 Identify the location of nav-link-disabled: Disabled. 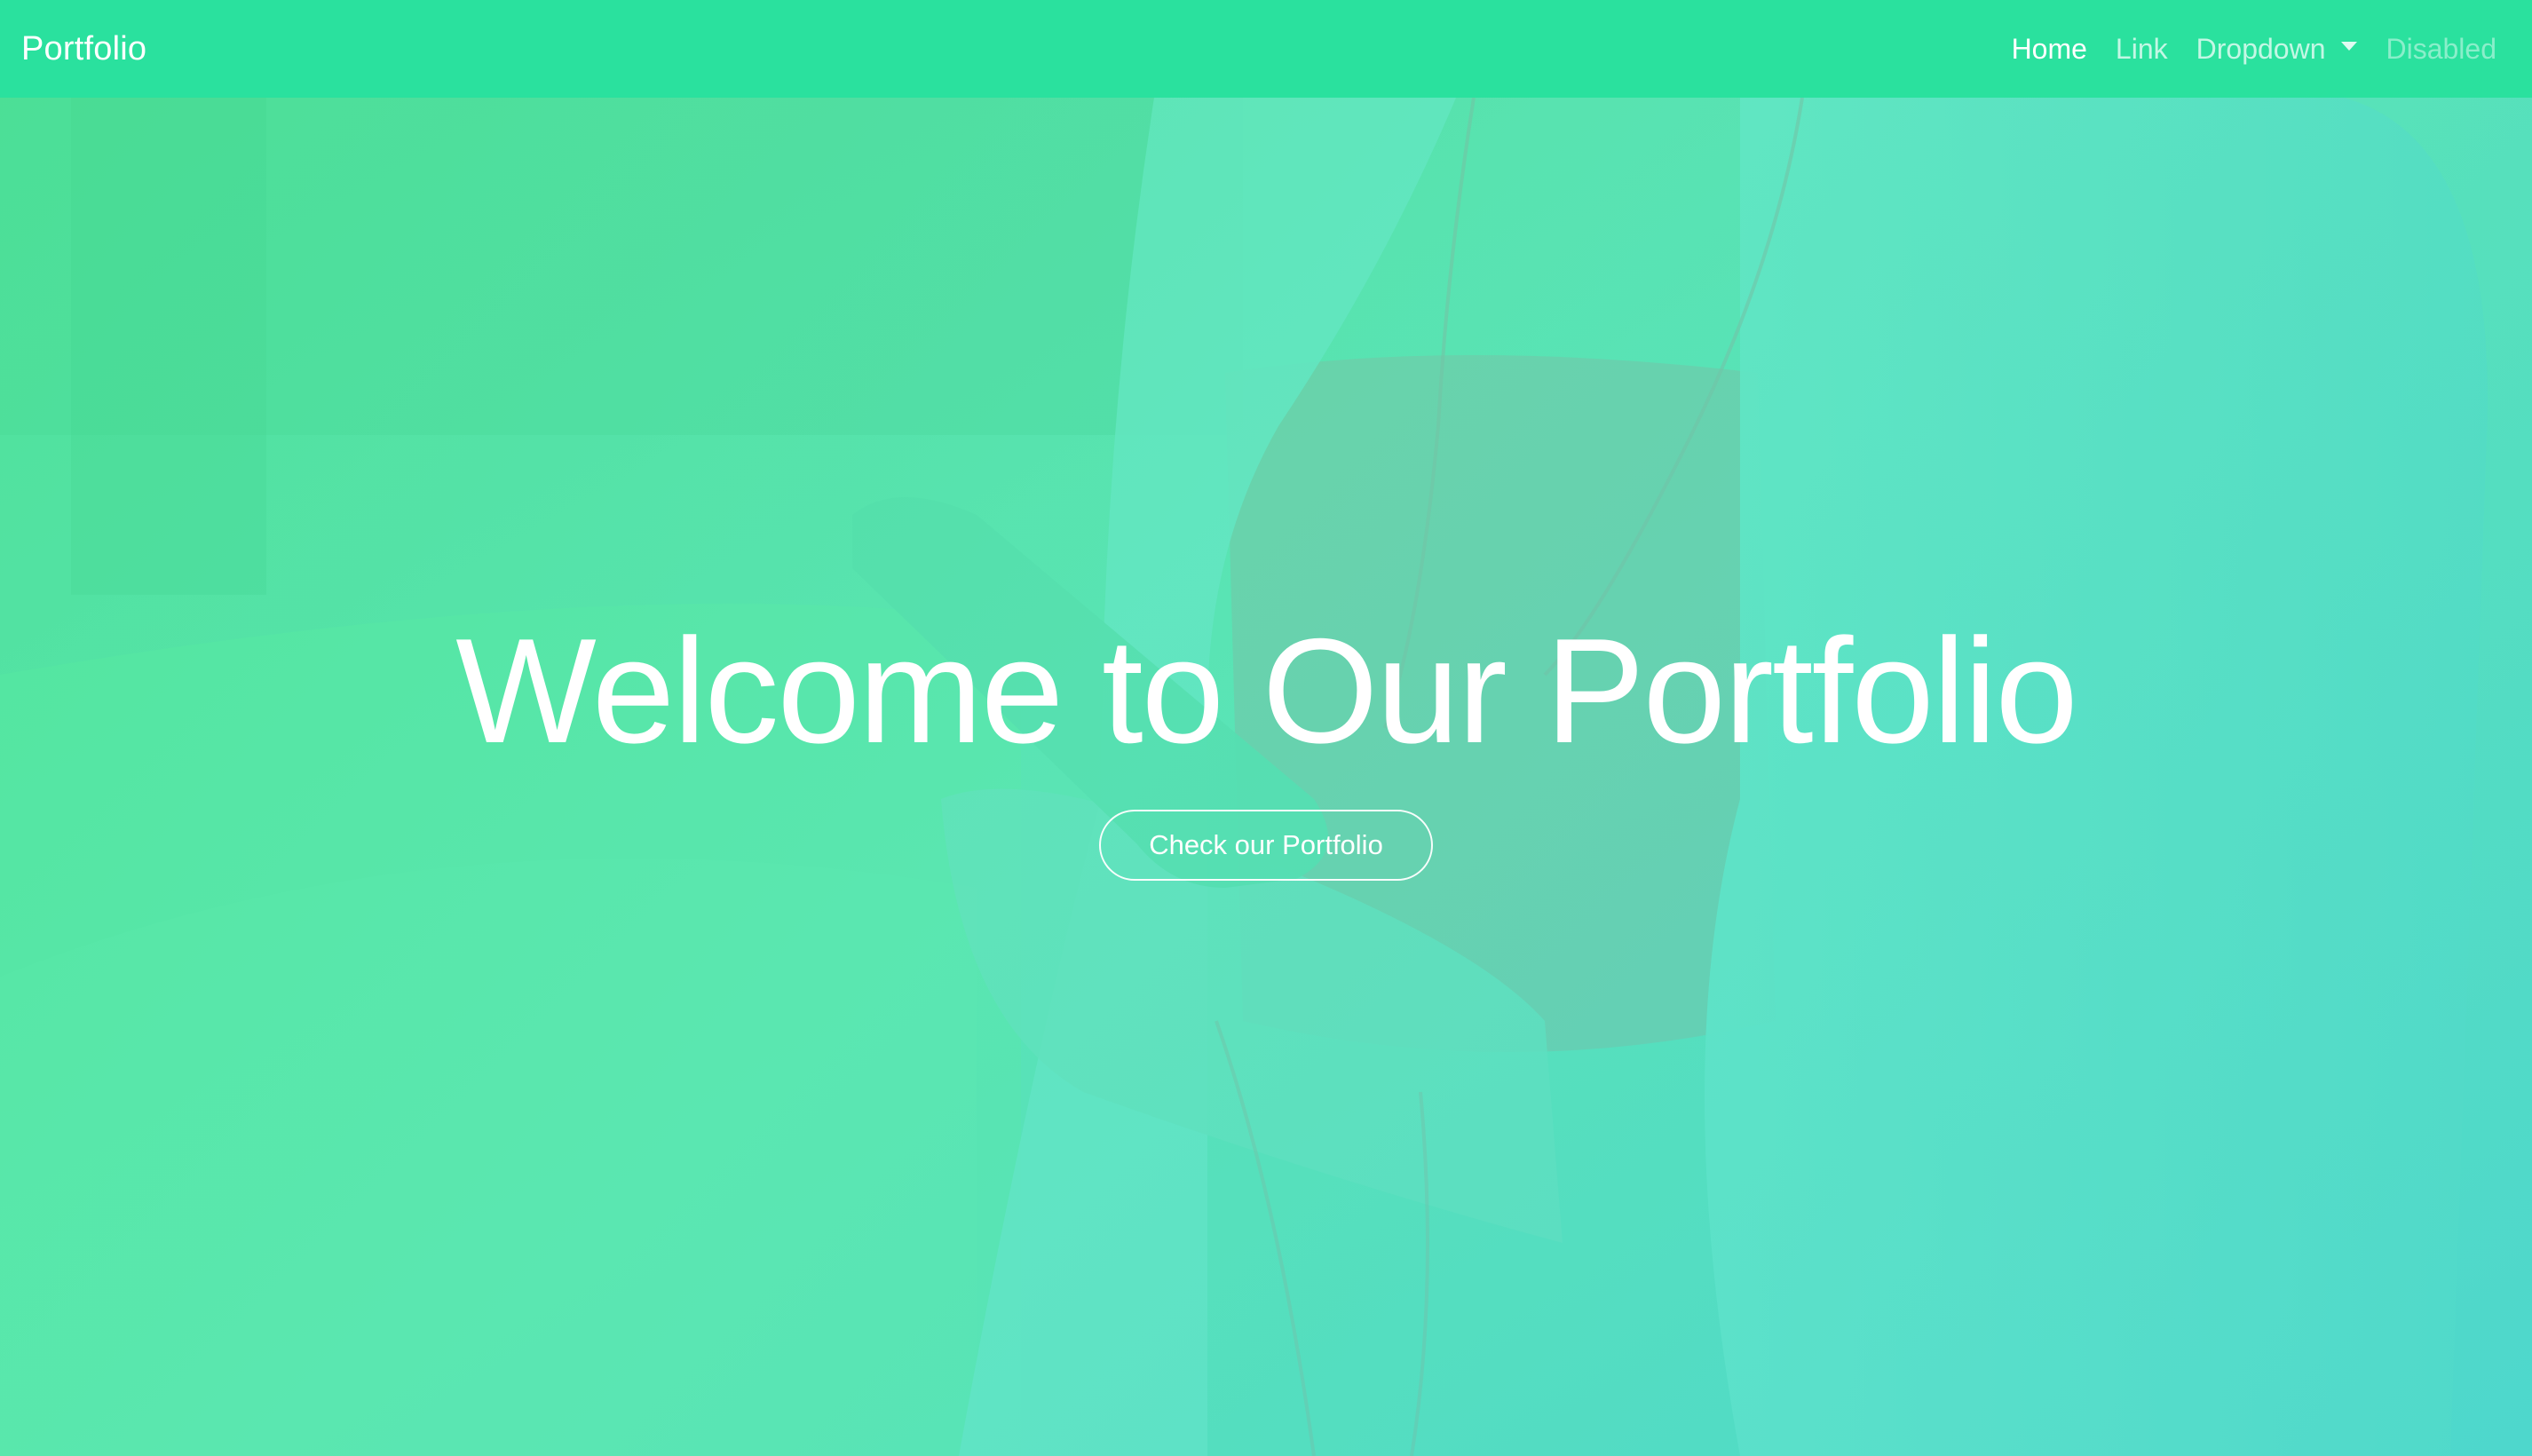
(2441, 48).